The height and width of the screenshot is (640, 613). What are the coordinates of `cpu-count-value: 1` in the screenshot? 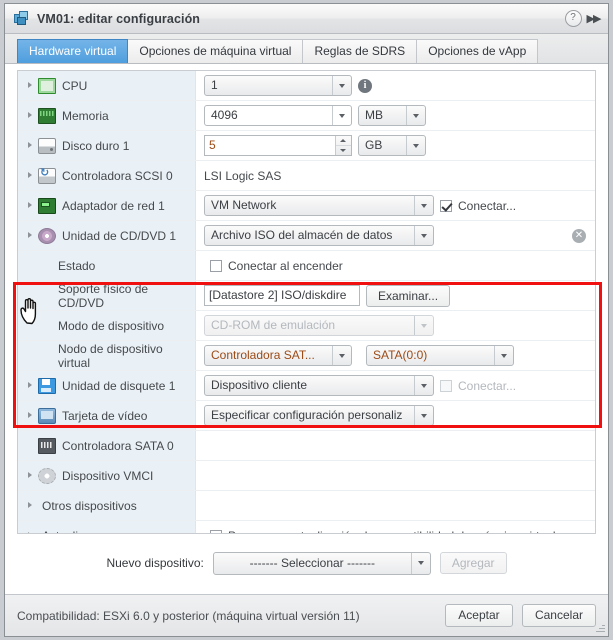 It's located at (214, 85).